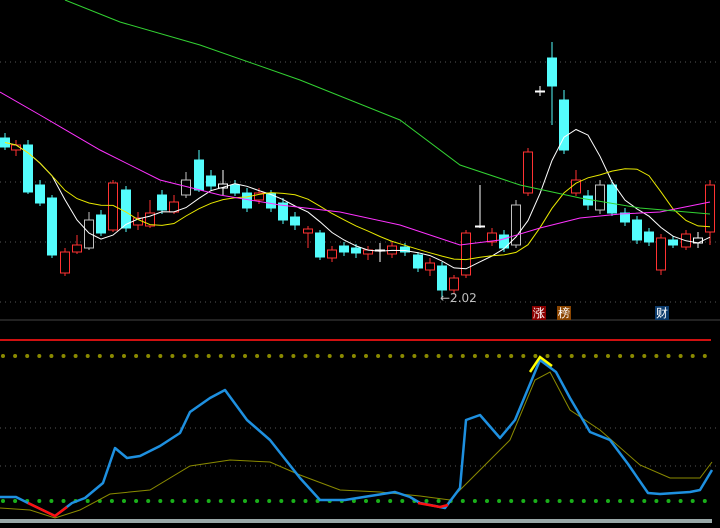  I want to click on scroll-track, so click(356, 521).